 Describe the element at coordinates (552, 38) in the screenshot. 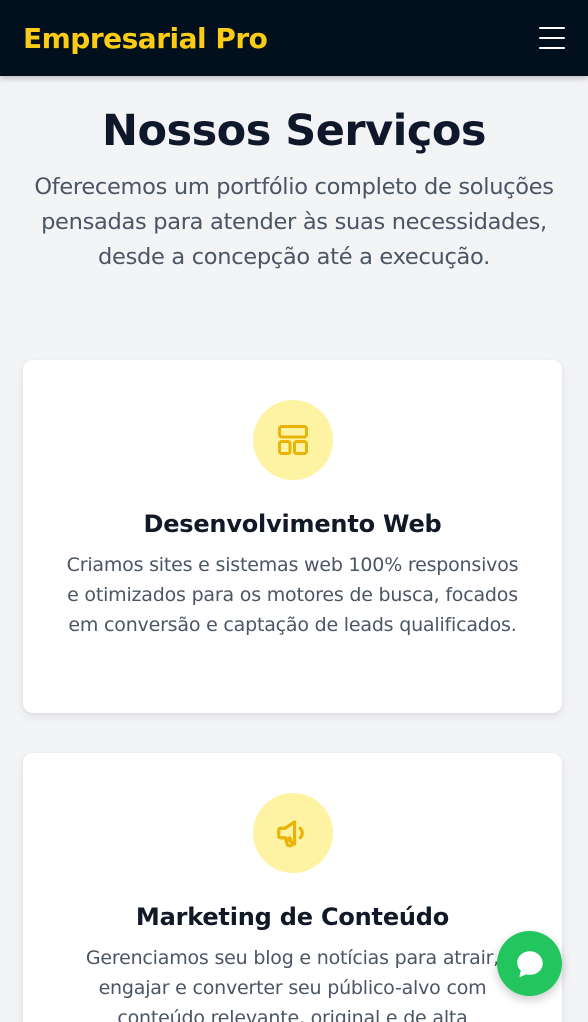

I see `hamburger-menu-icon` at that location.